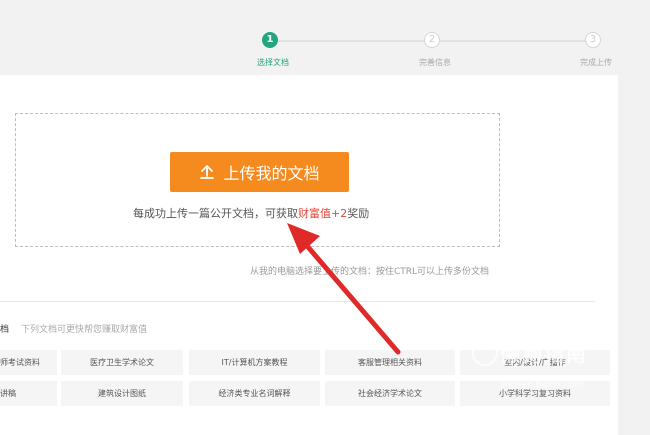  I want to click on category-item: 社会经济学术论文, so click(390, 393).